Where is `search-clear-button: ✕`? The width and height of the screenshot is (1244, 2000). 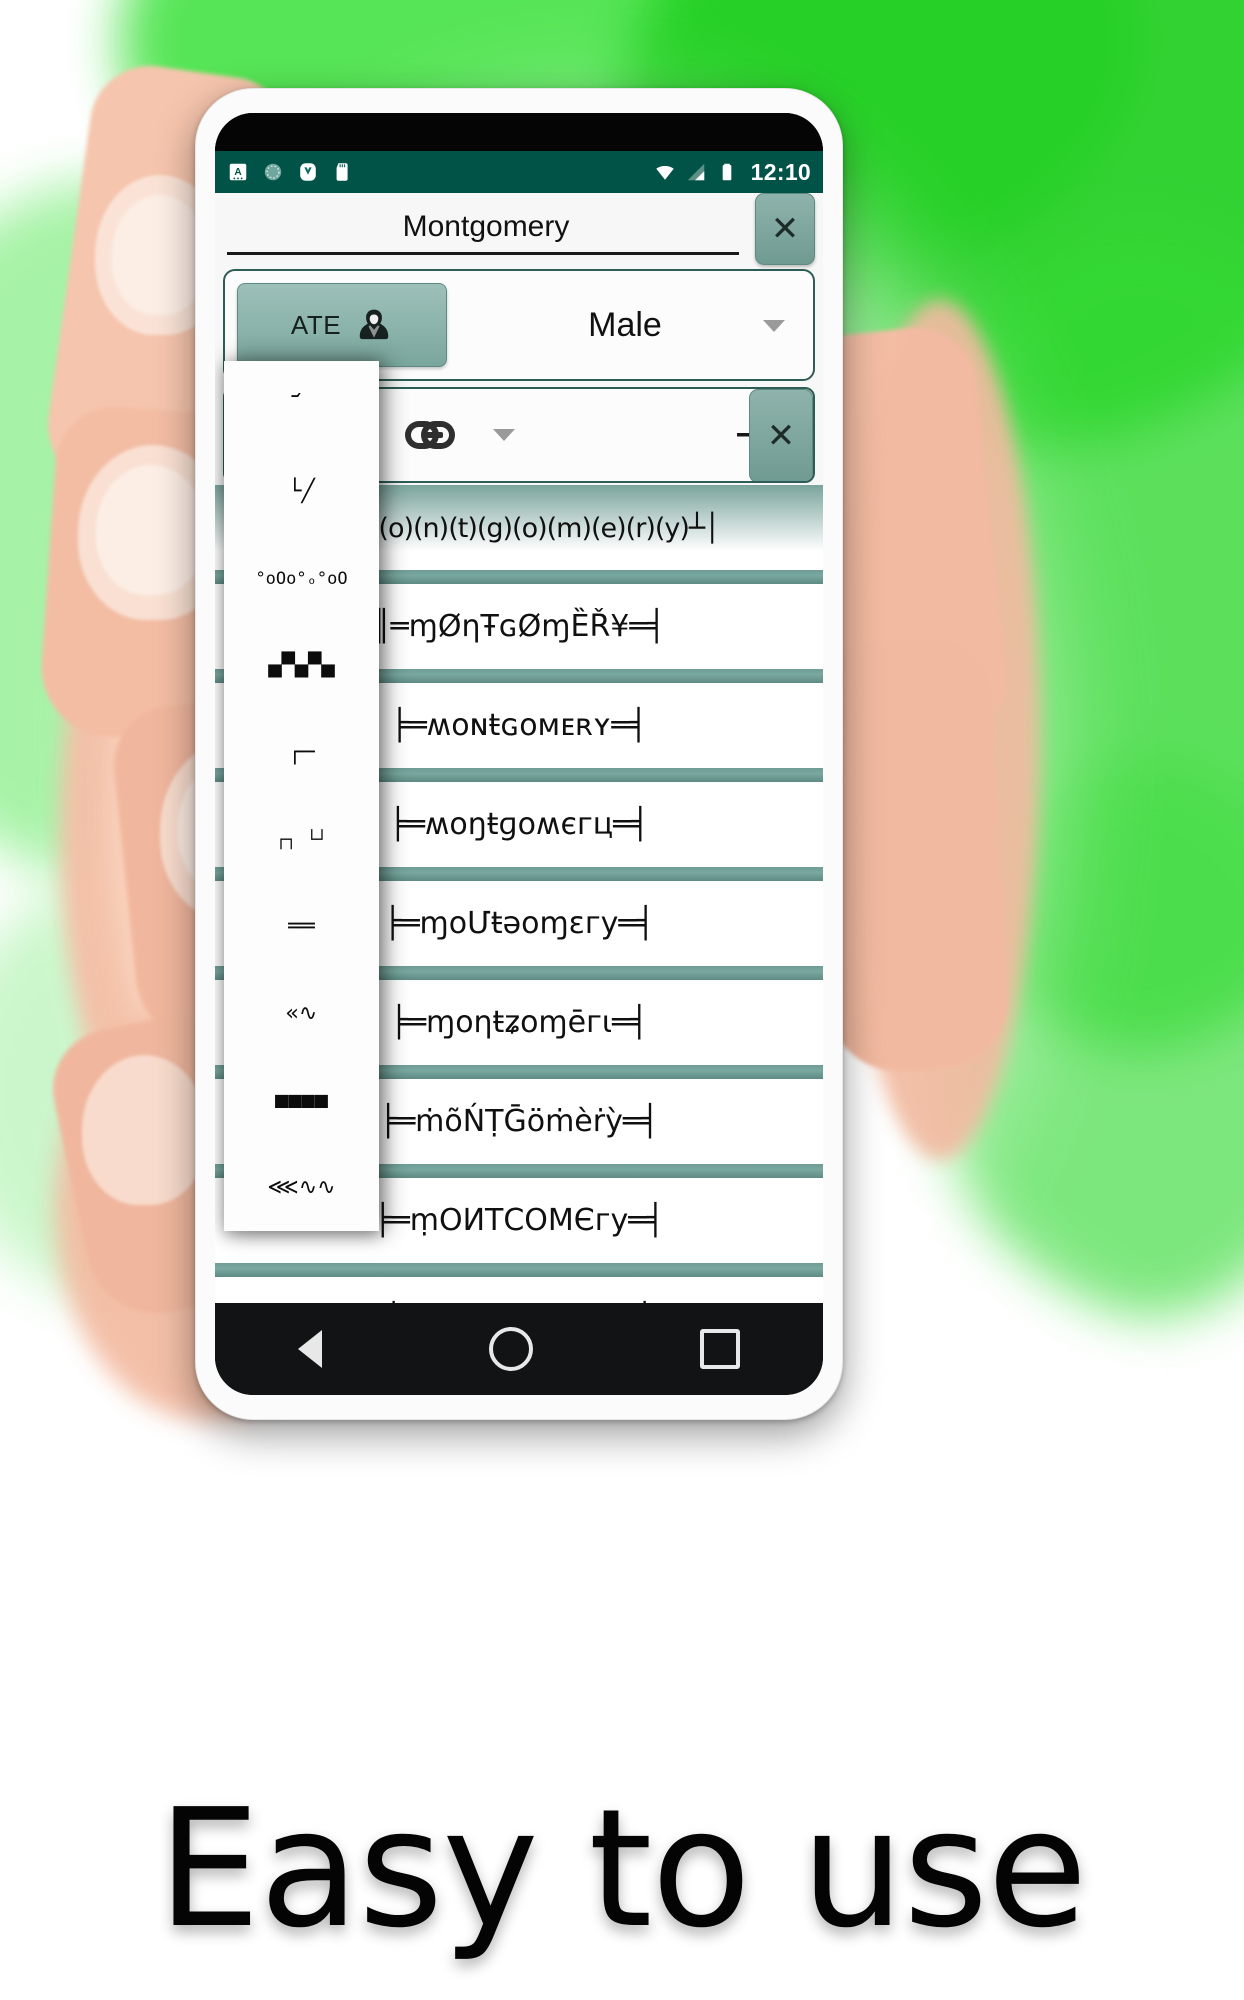
search-clear-button: ✕ is located at coordinates (785, 229).